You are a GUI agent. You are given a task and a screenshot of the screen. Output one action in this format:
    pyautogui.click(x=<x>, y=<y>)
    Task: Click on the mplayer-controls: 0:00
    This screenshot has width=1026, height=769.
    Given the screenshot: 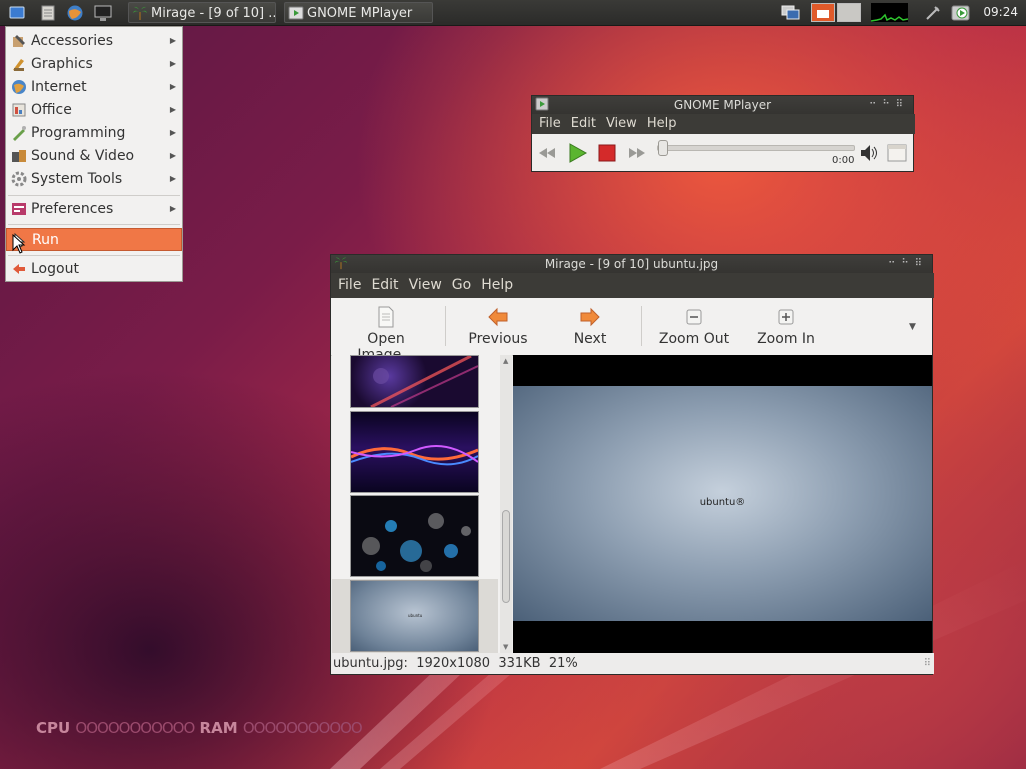 What is the action you would take?
    pyautogui.click(x=722, y=152)
    